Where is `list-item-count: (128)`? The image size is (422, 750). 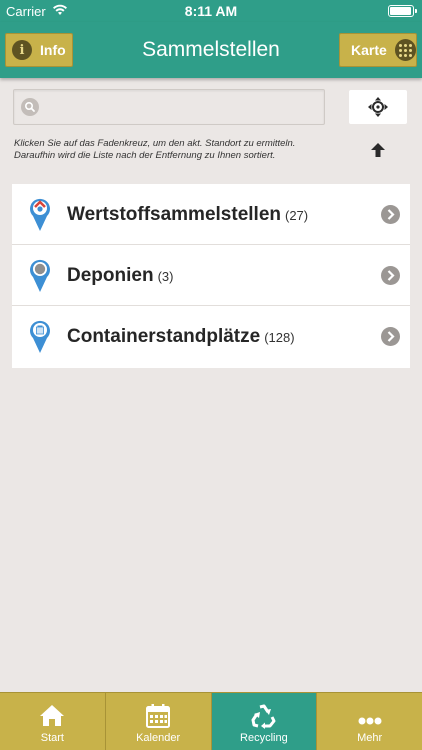
list-item-count: (128) is located at coordinates (279, 337).